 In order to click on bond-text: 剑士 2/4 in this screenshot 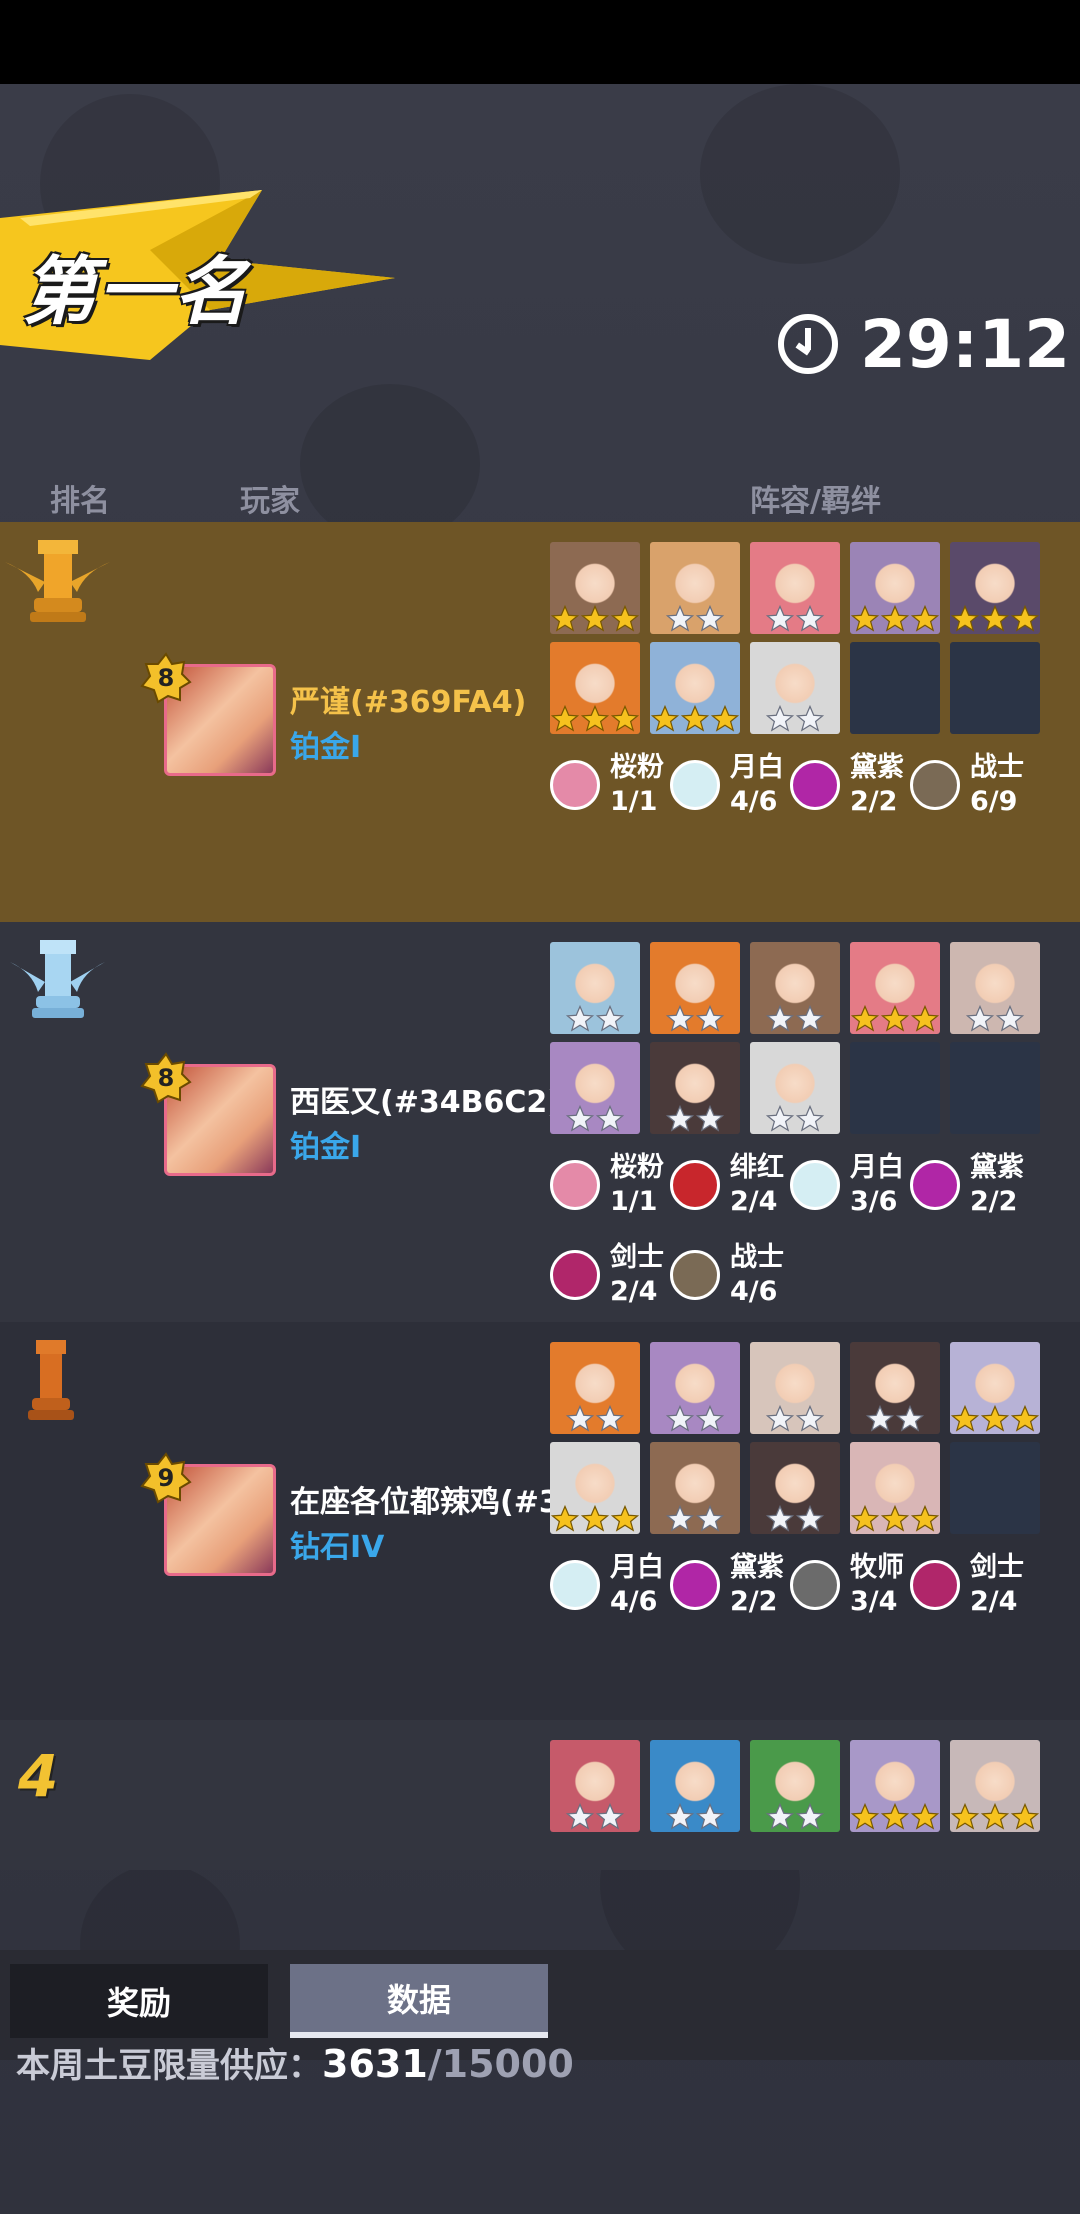, I will do `click(997, 1585)`.